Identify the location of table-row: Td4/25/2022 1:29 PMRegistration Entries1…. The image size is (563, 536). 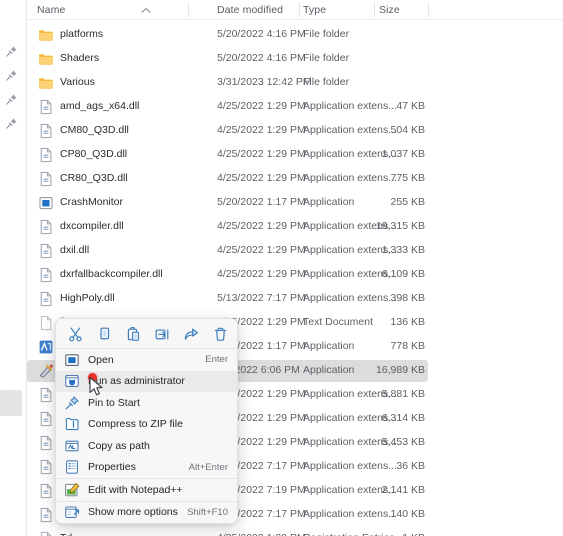
(227, 532).